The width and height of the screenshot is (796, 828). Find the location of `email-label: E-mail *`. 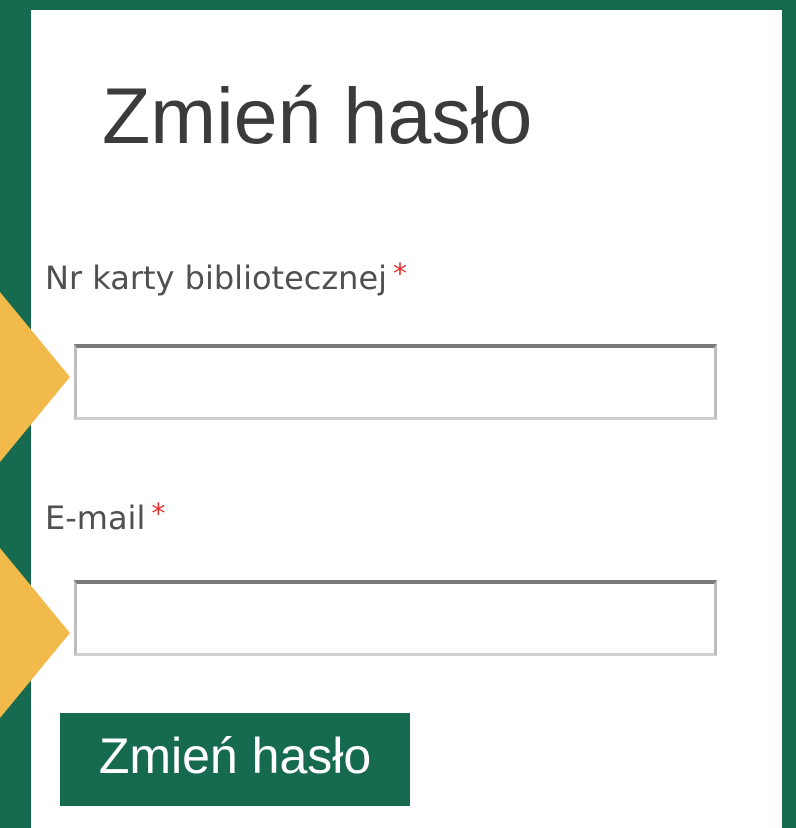

email-label: E-mail * is located at coordinates (105, 516).